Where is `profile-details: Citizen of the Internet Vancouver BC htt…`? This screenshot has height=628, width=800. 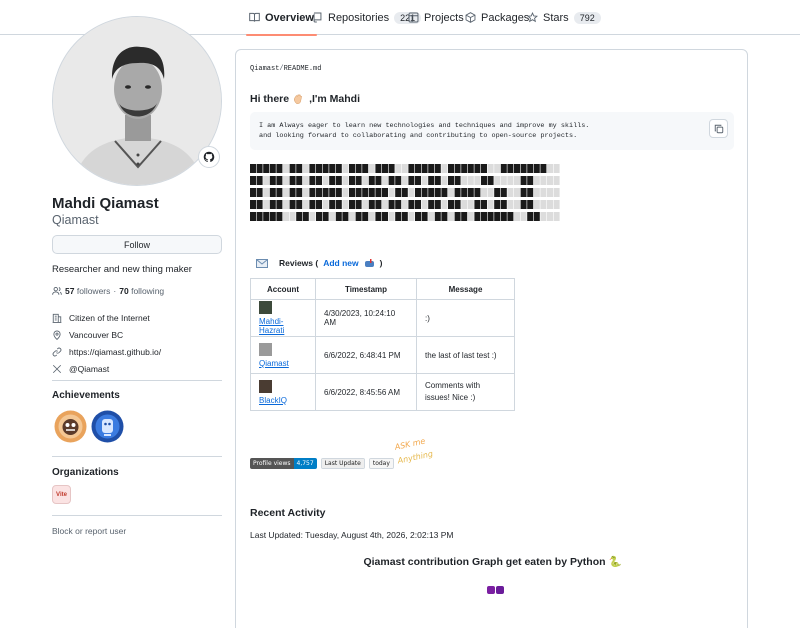 profile-details: Citizen of the Internet Vancouver BC htt… is located at coordinates (106, 343).